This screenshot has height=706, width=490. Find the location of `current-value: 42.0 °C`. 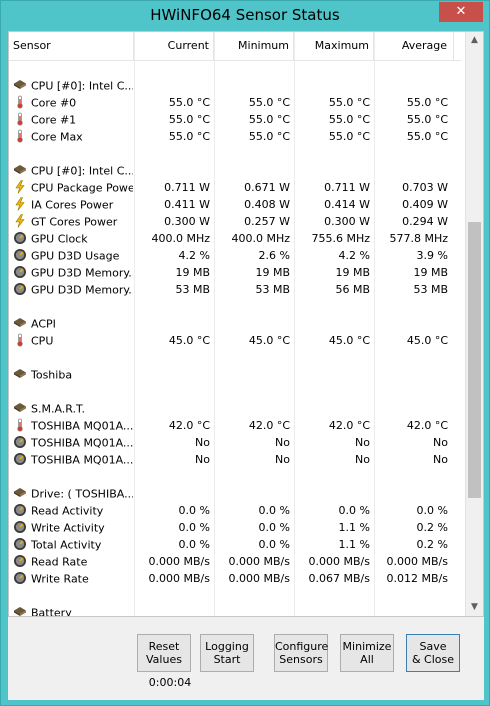

current-value: 42.0 °C is located at coordinates (189, 425).